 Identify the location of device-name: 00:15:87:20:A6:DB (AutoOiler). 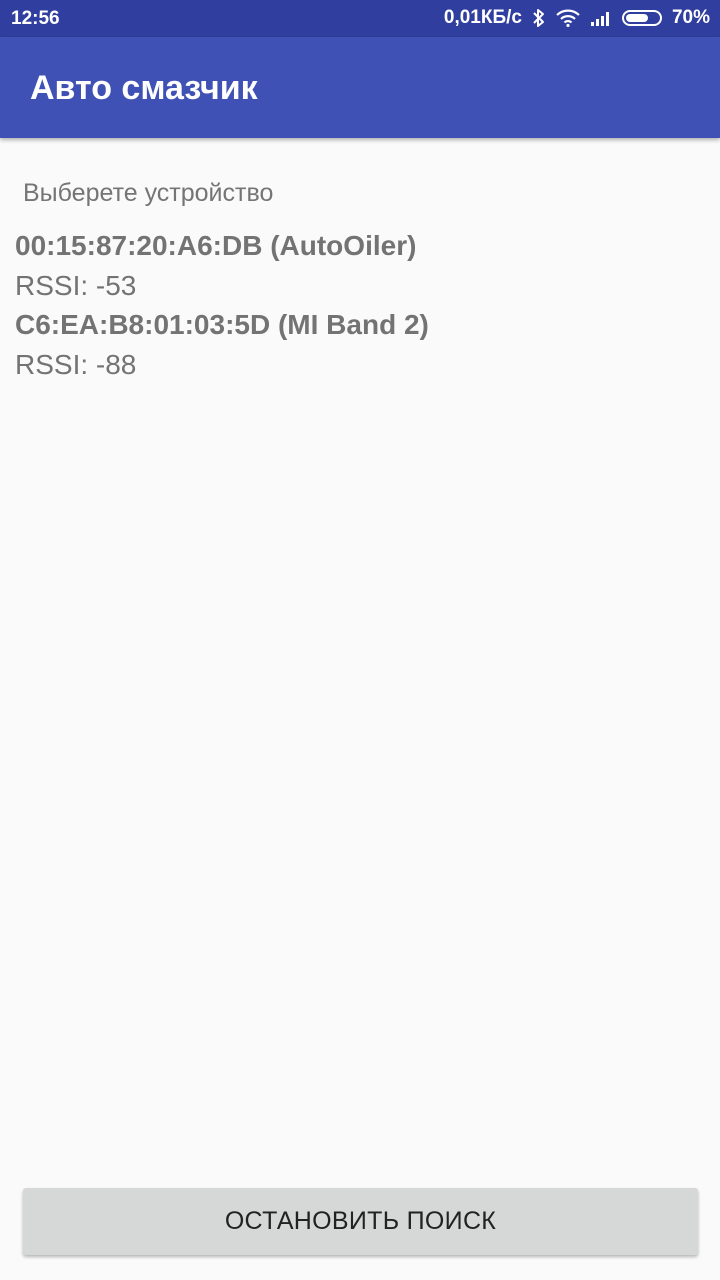
(360, 248).